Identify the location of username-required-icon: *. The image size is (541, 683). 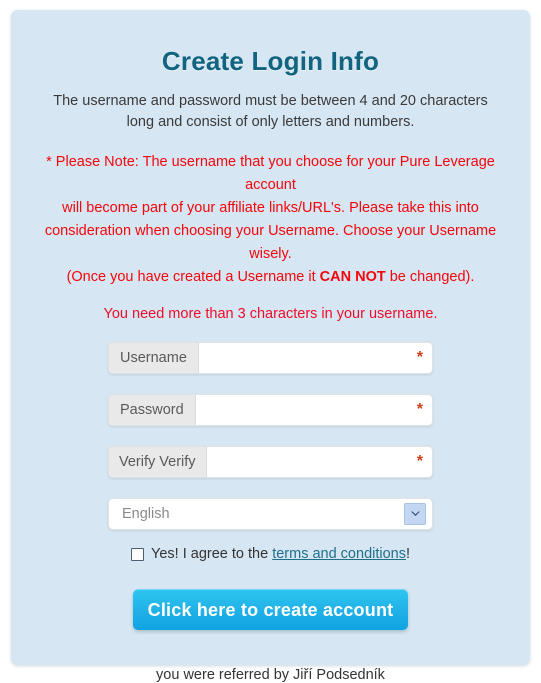
(419, 357).